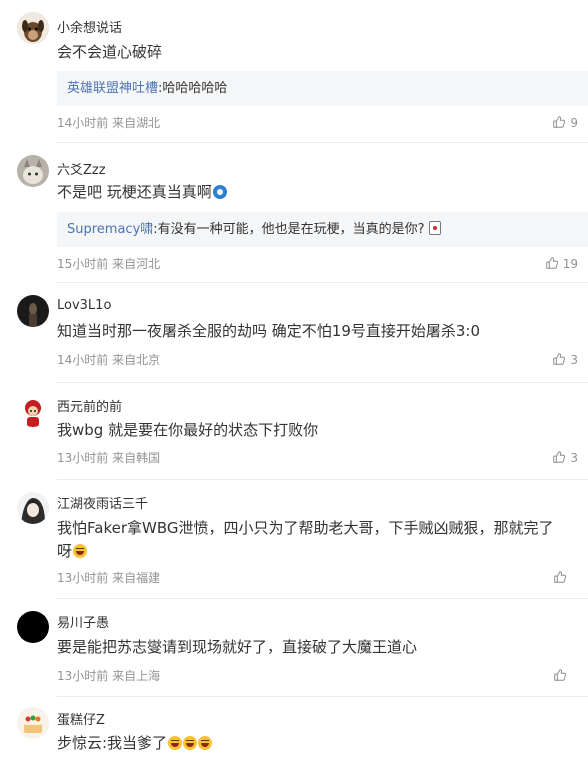  Describe the element at coordinates (294, 729) in the screenshot. I see `comment-item: 蛋糕仔Z 步惊云:我当爹了` at that location.